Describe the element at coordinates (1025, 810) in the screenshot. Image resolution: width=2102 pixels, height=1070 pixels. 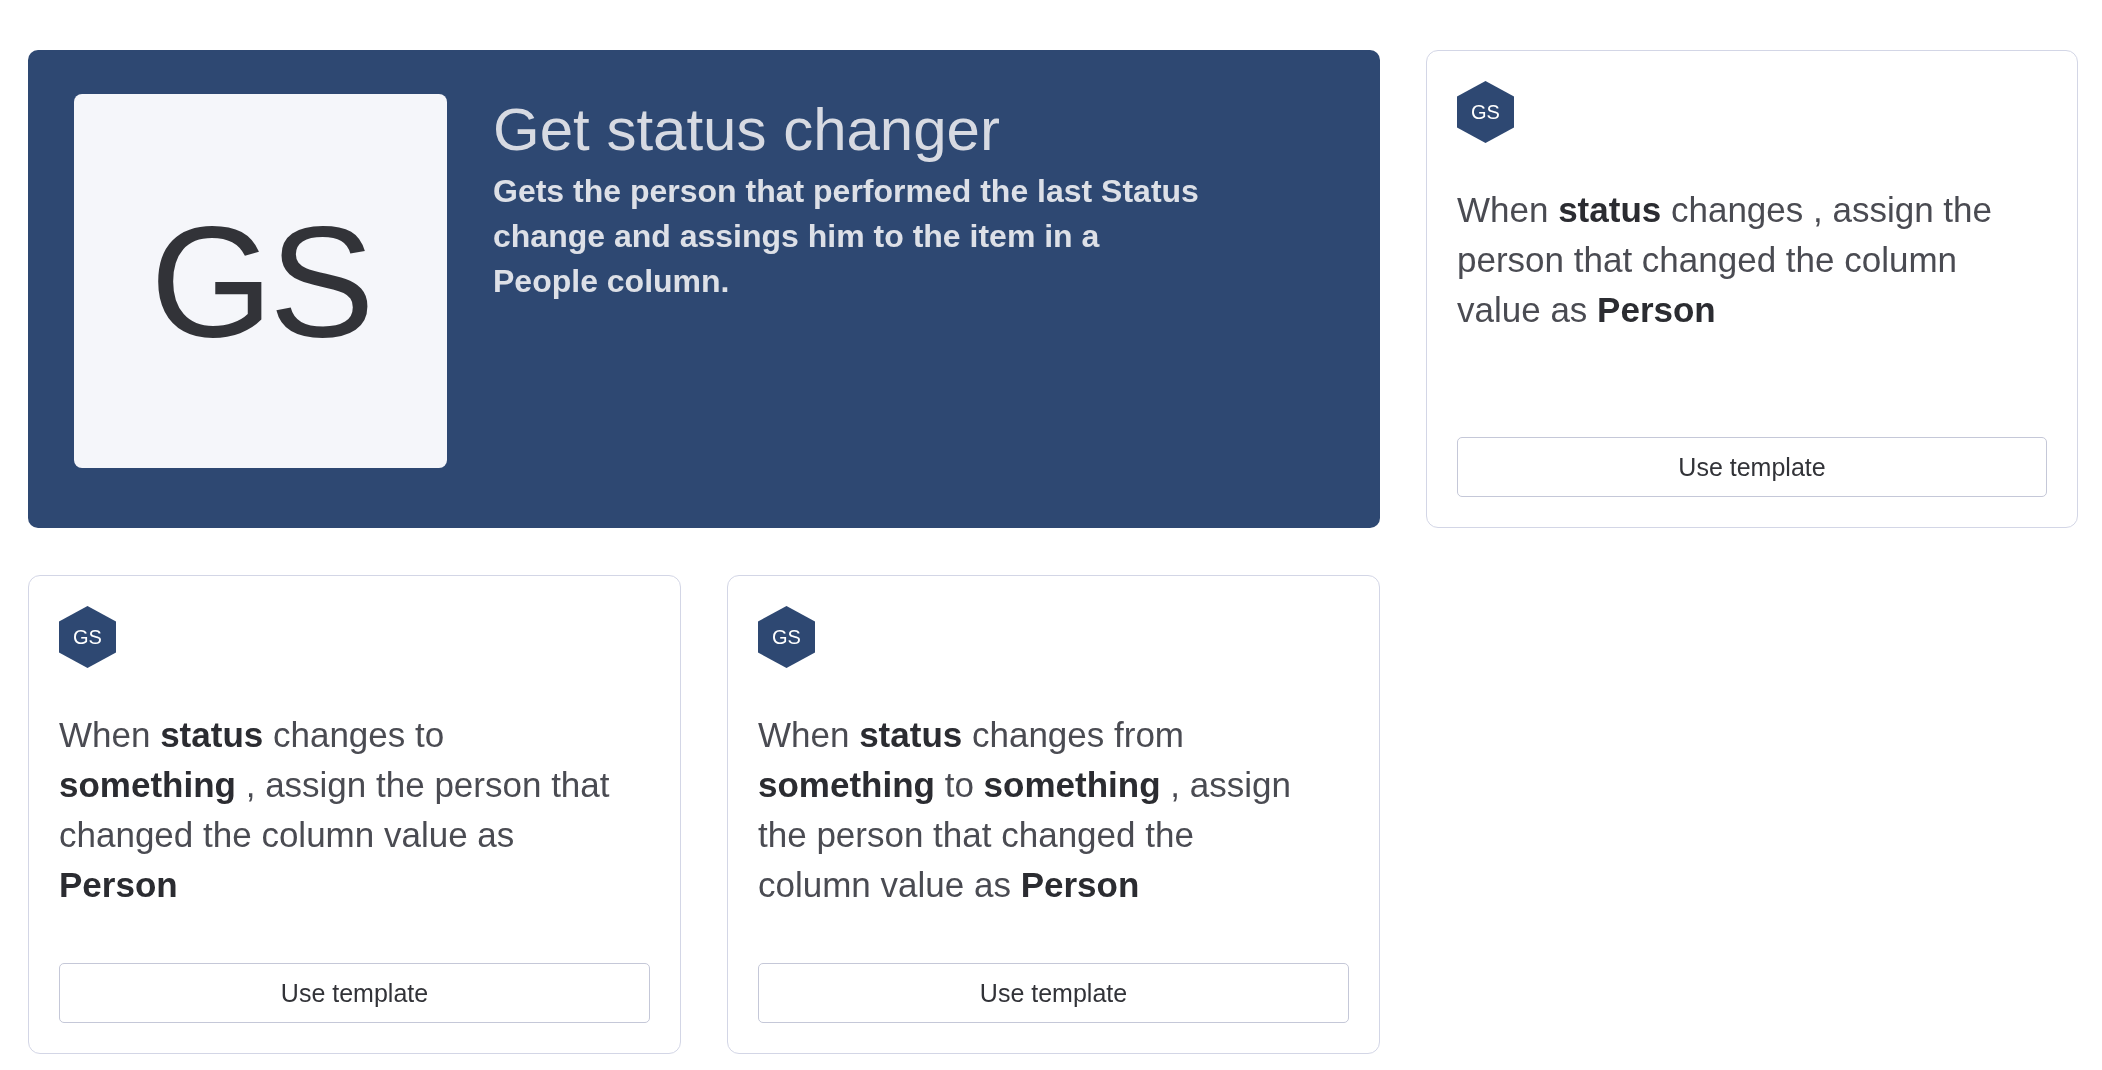
I see `template-description: When status changes from something to something , assign the person that changed the column value as Person` at that location.